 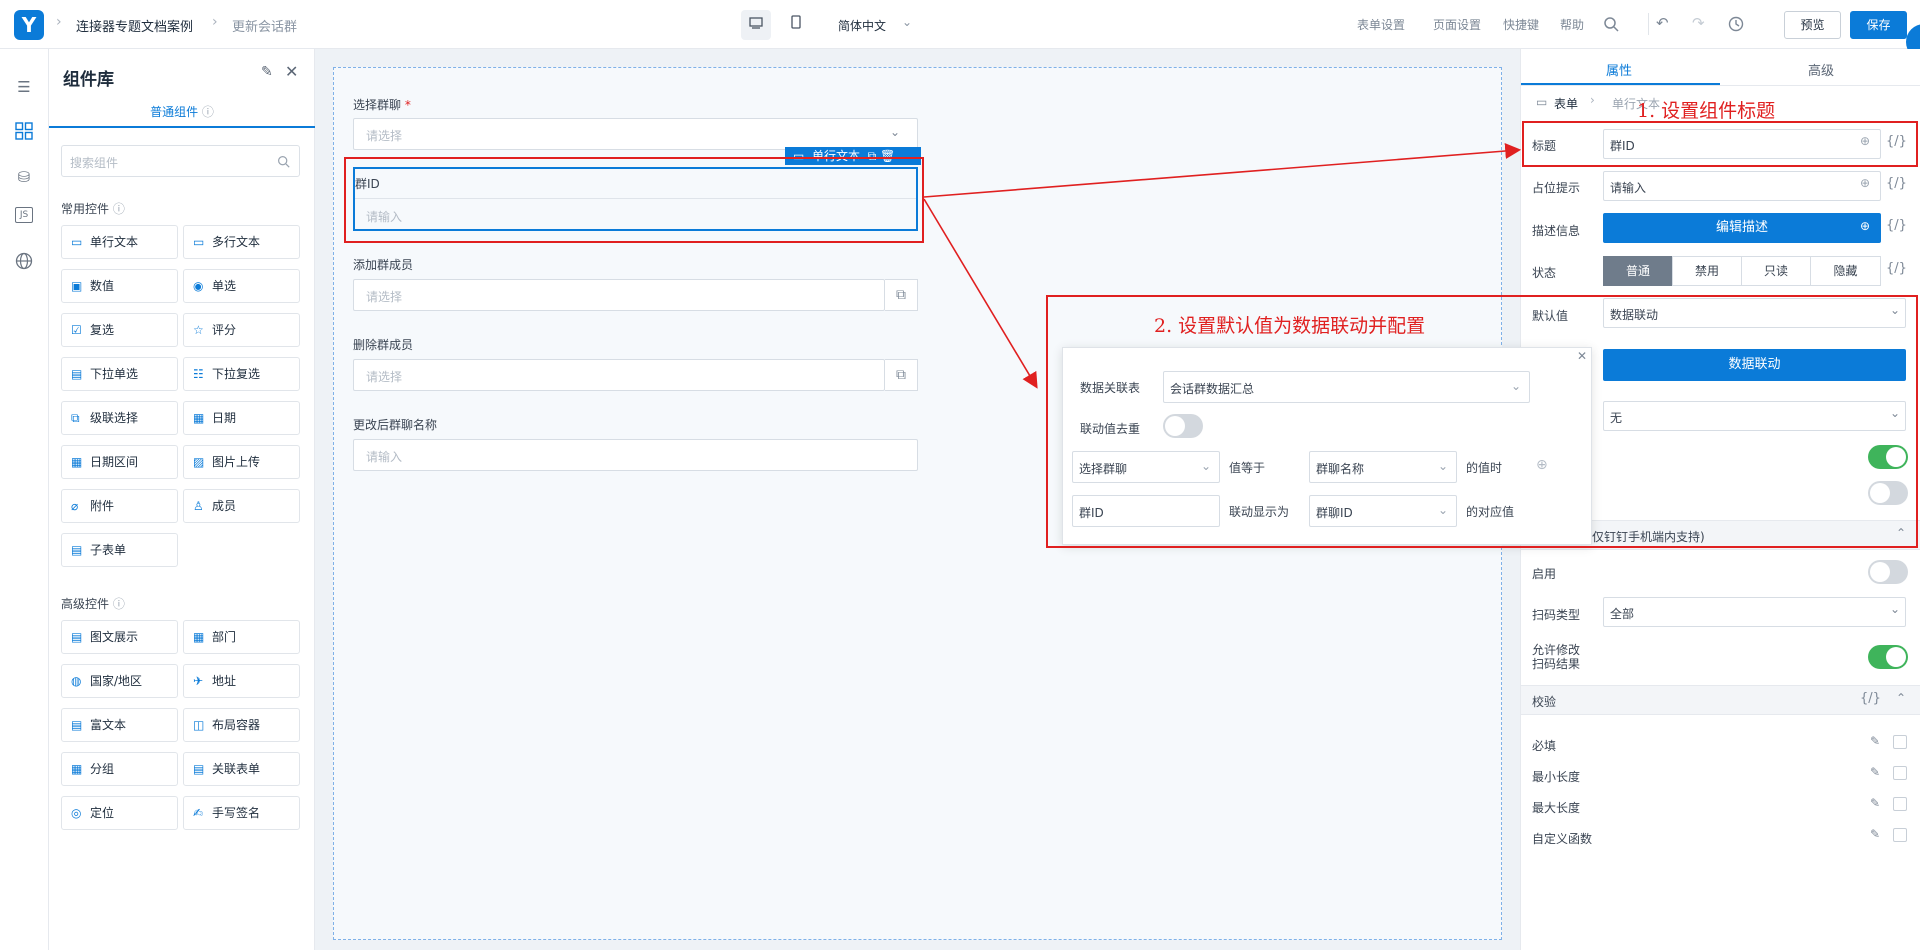 I want to click on annotation-arrows, so click(x=1222, y=266).